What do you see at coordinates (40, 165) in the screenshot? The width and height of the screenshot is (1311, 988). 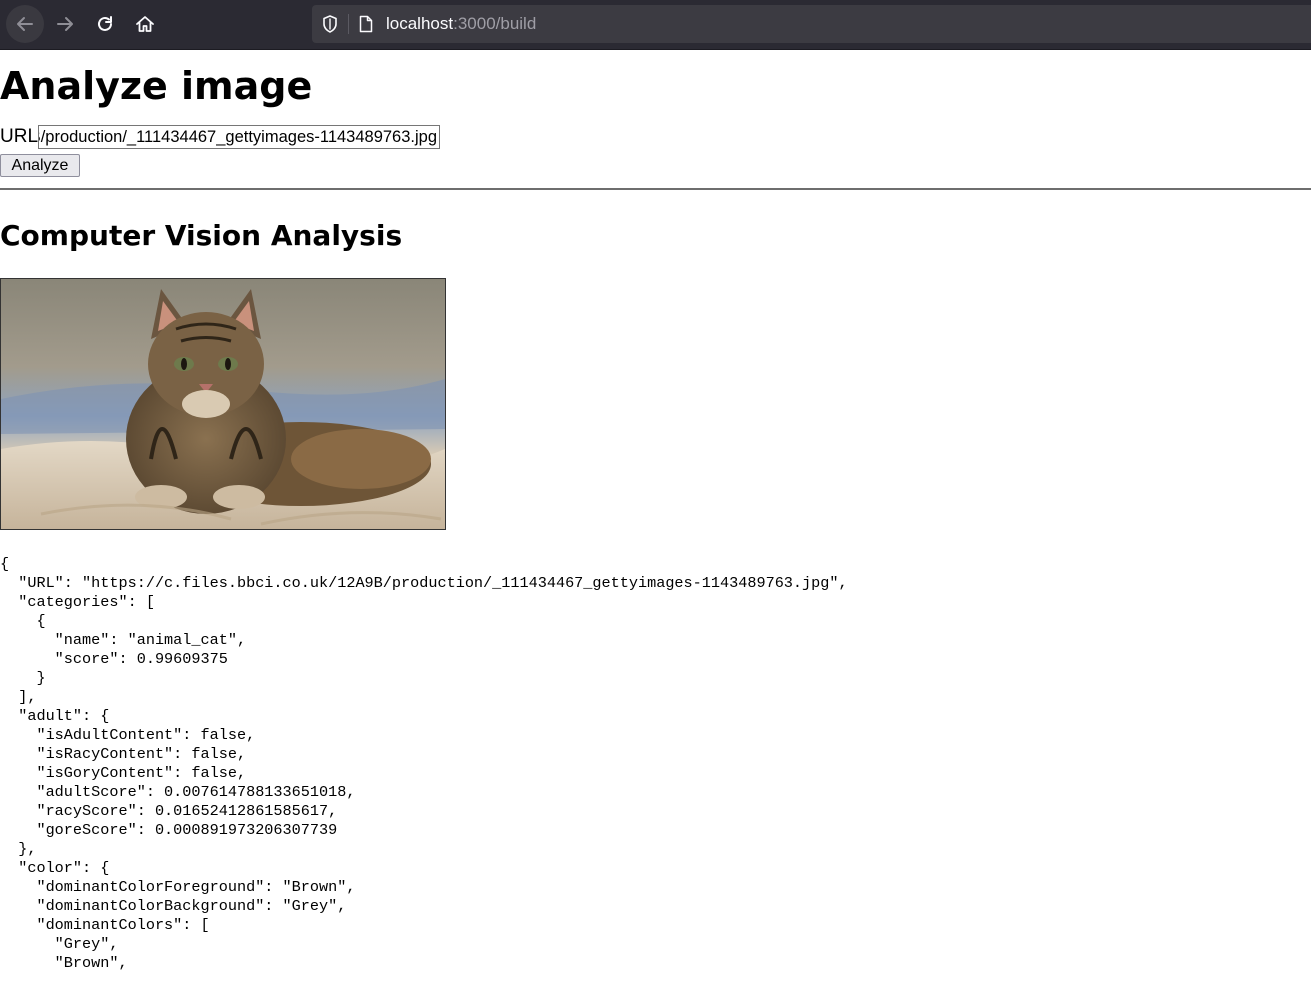 I see `analyze-button: Analyze` at bounding box center [40, 165].